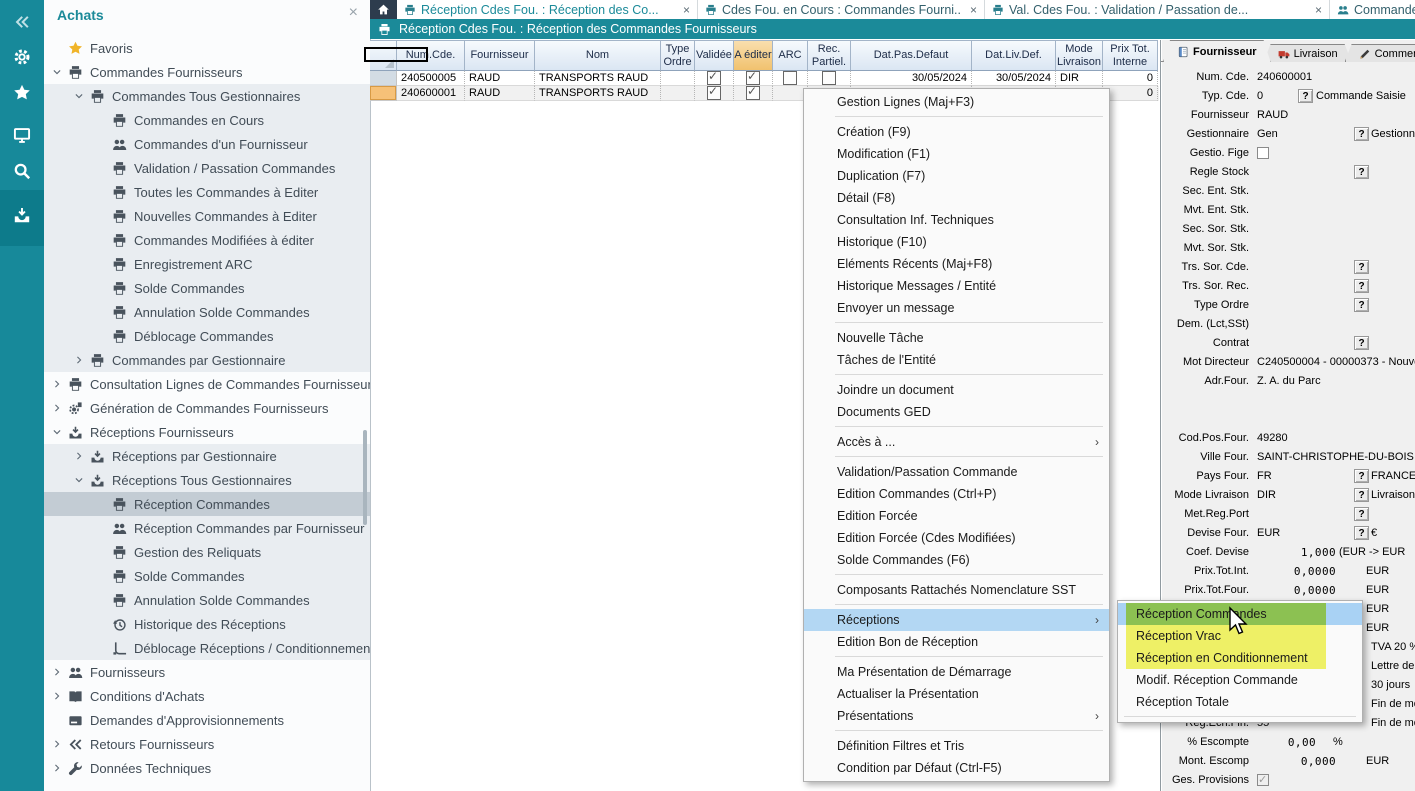 The width and height of the screenshot is (1415, 791). I want to click on sidebar-item-donnees-techniques: Données Techniques, so click(207, 768).